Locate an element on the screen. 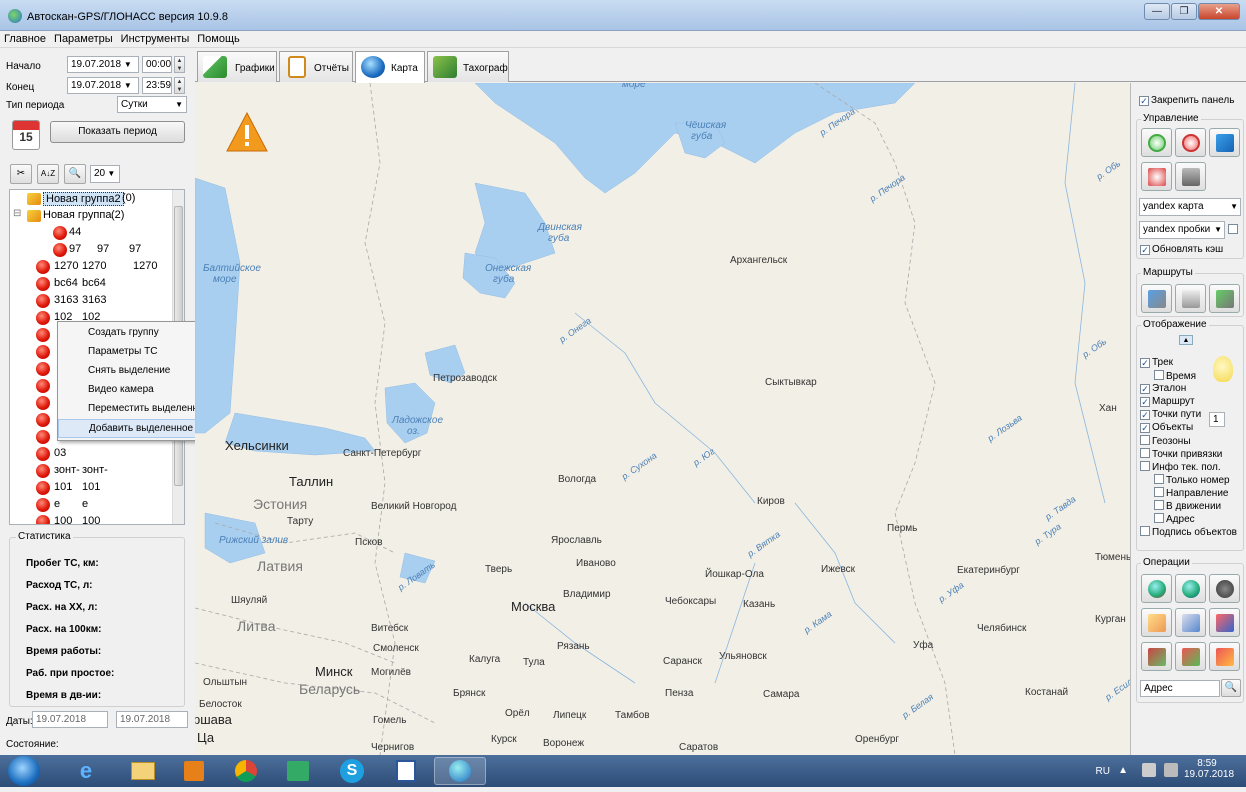 The width and height of the screenshot is (1246, 792). clock: 8:59 19.07.2018 is located at coordinates (1209, 769).